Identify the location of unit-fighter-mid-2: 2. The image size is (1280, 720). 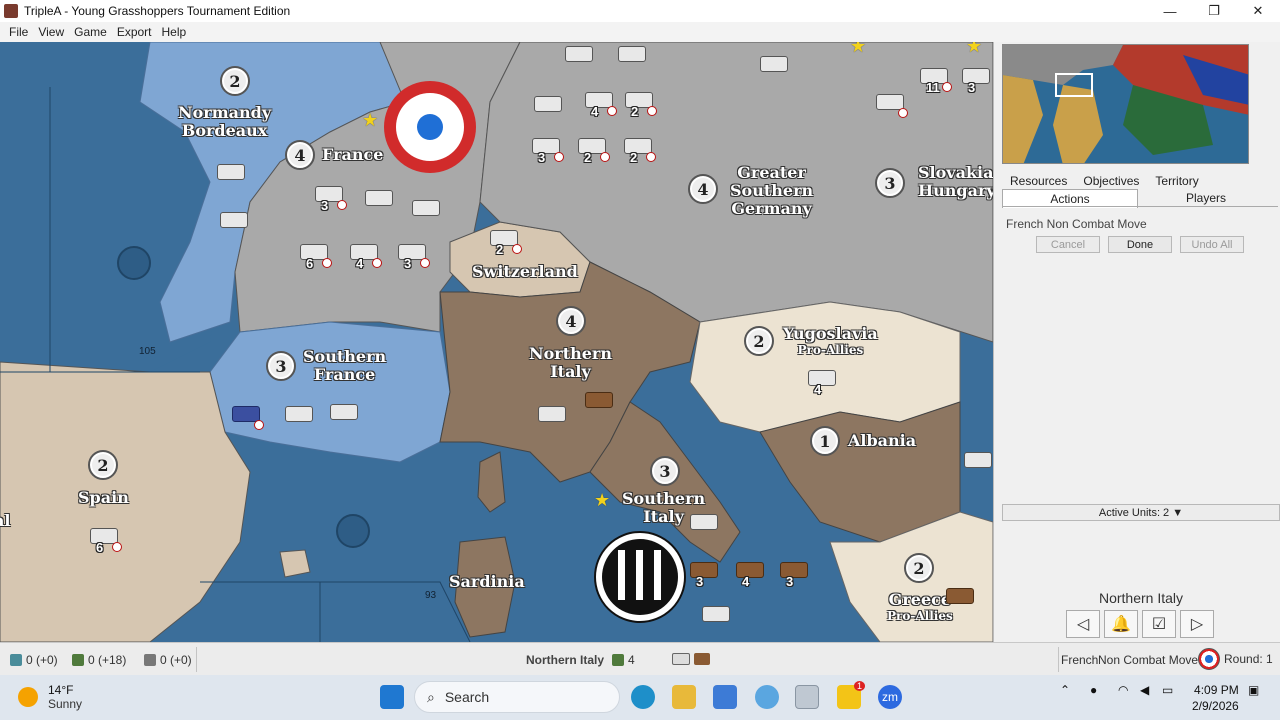
(594, 150).